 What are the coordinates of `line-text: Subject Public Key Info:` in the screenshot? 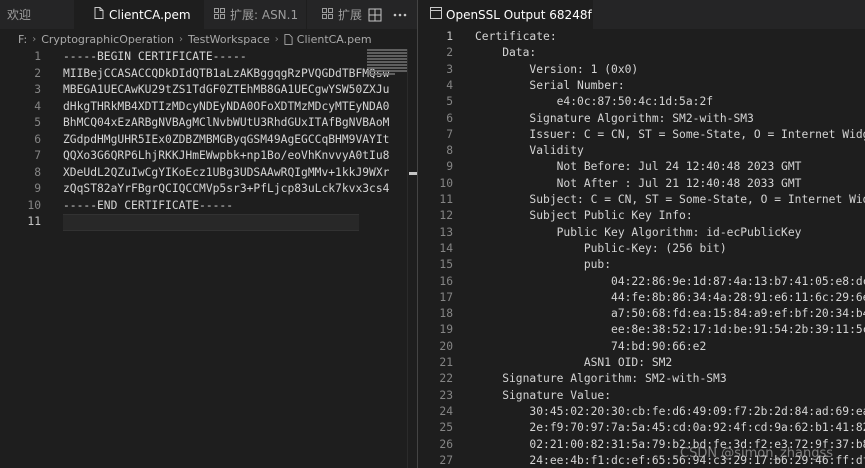 It's located at (584, 216).